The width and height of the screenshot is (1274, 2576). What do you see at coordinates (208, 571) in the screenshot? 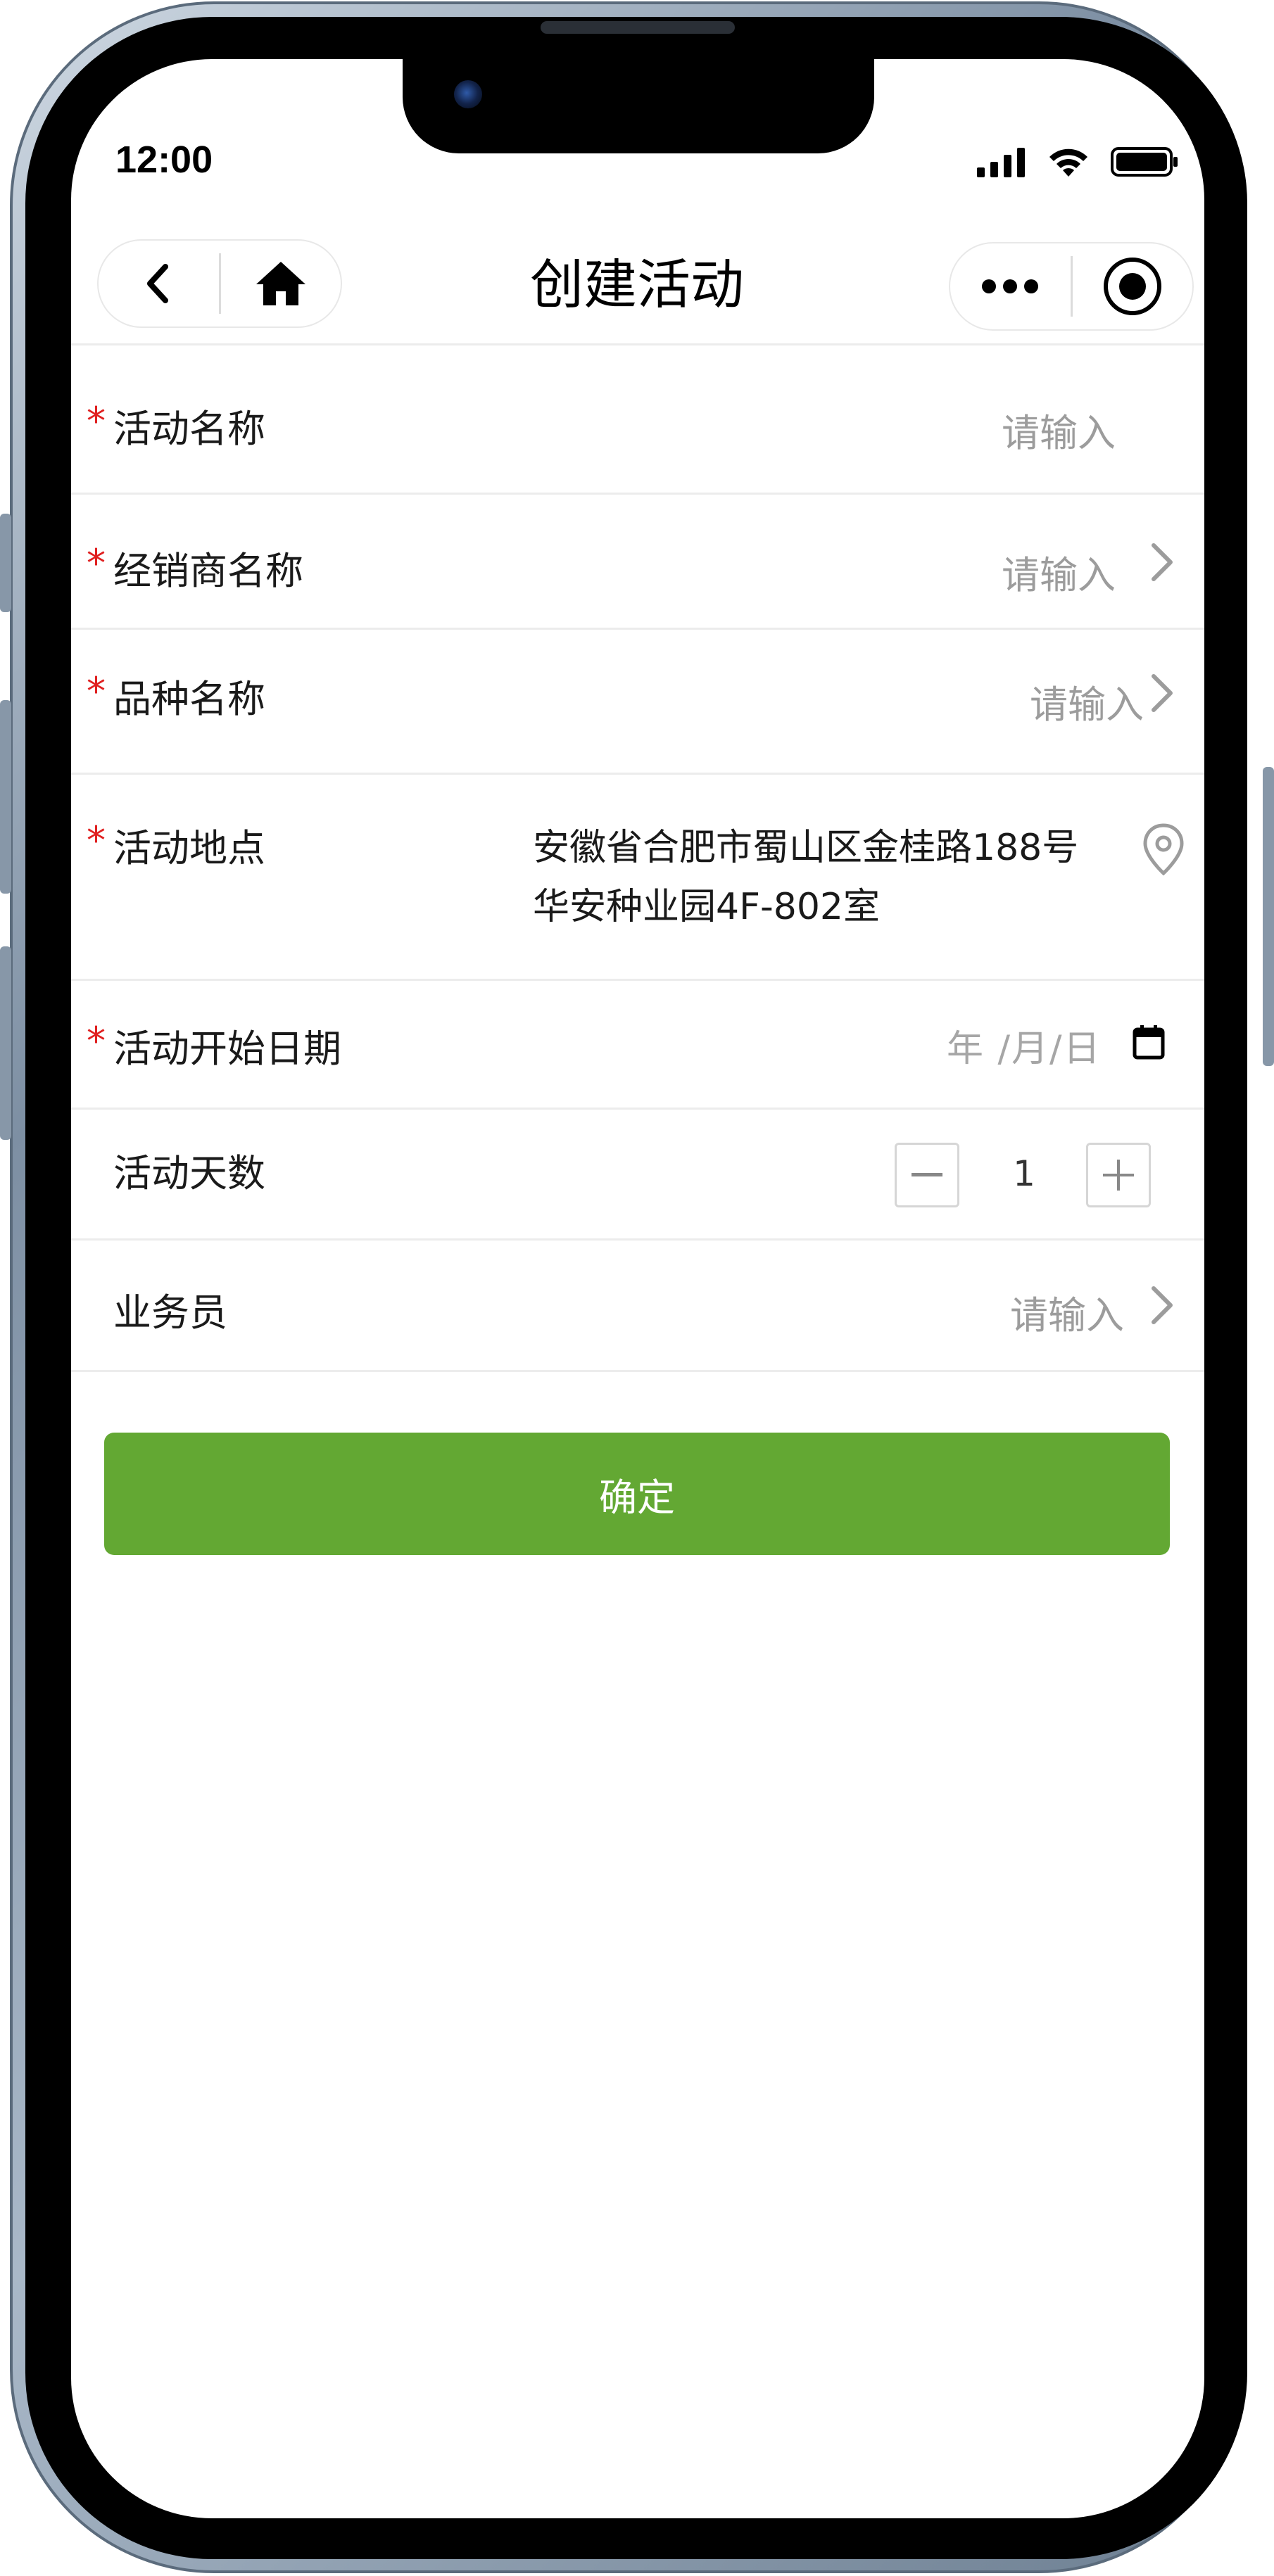
I see `dealer-name-label: 经销商名称` at bounding box center [208, 571].